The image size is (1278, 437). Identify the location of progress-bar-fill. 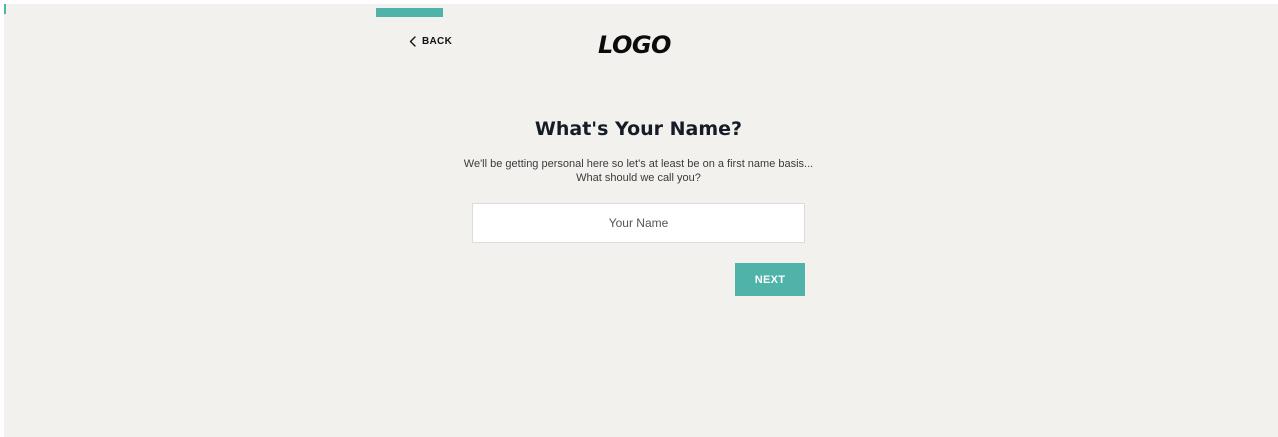
(409, 12).